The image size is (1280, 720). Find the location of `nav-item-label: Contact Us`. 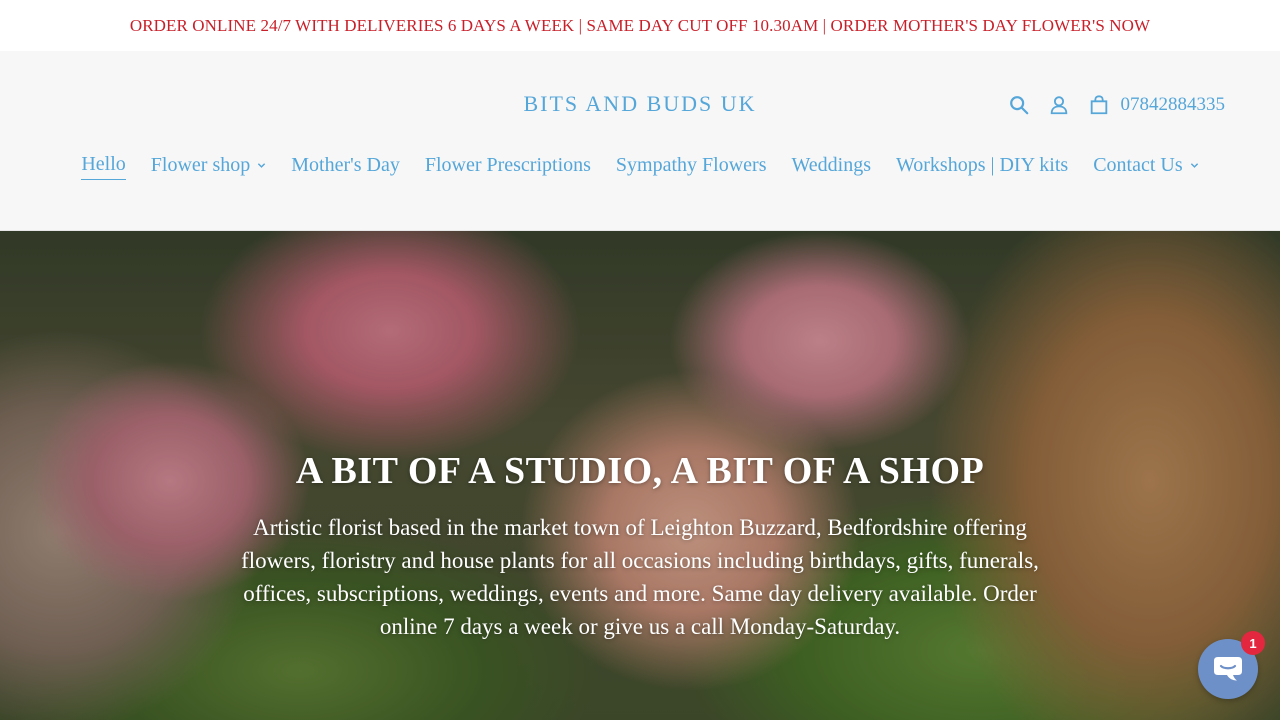

nav-item-label: Contact Us is located at coordinates (1138, 164).